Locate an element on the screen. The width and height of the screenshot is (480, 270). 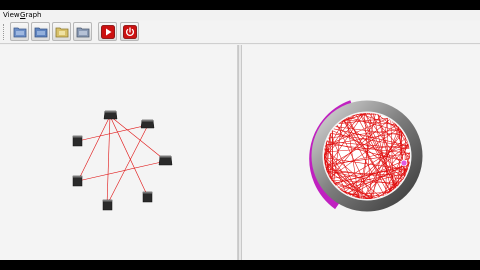
power-icon is located at coordinates (130, 32).